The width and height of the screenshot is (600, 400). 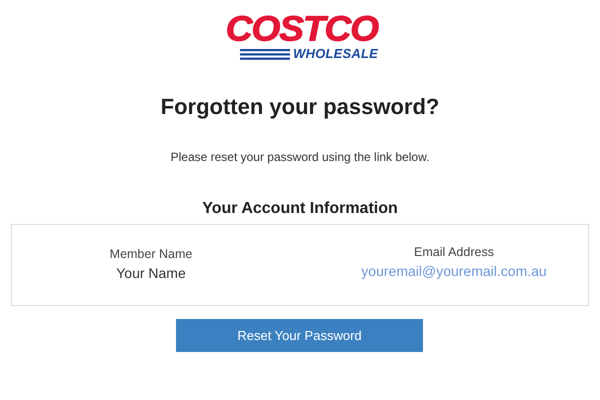 I want to click on reset-password-button: Reset Your Password, so click(x=299, y=335).